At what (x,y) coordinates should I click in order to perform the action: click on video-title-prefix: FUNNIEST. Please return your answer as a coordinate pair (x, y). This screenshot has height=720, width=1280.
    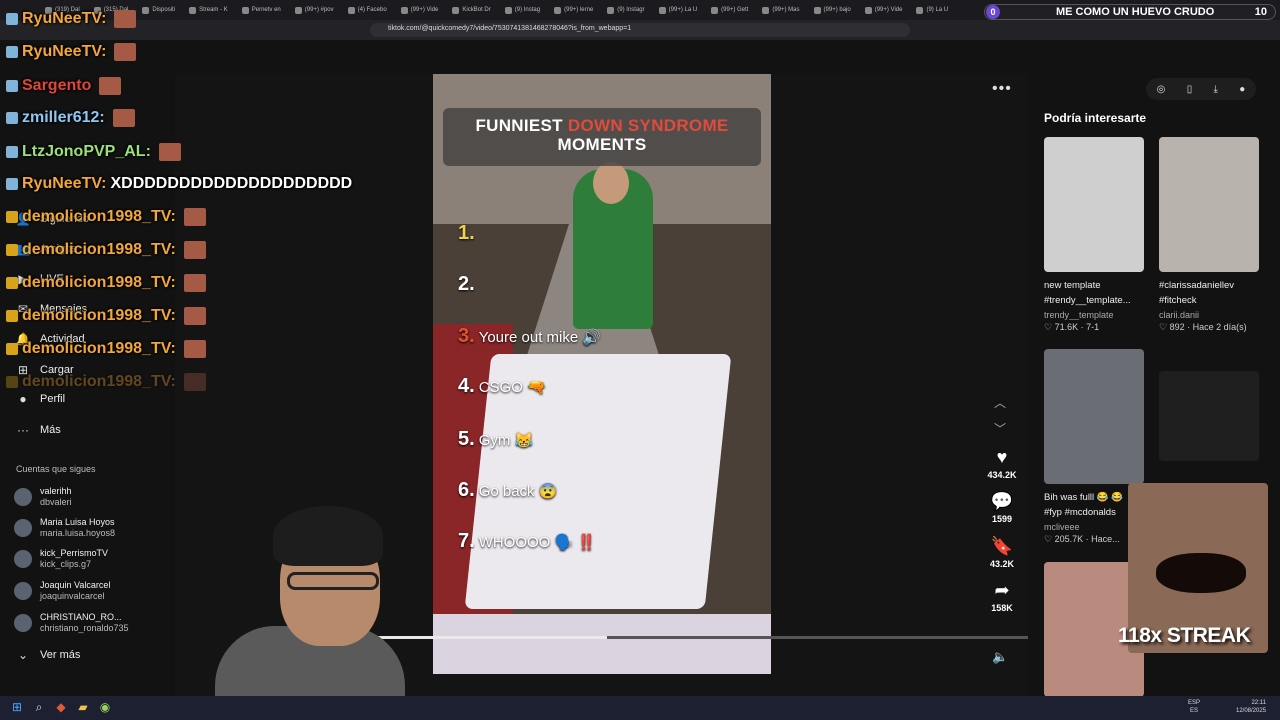
    Looking at the image, I should click on (521, 125).